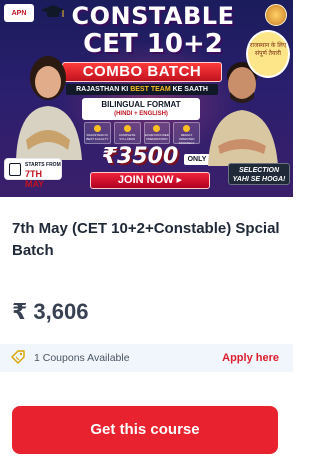 The image size is (320, 461). I want to click on tag-icon, so click(18, 357).